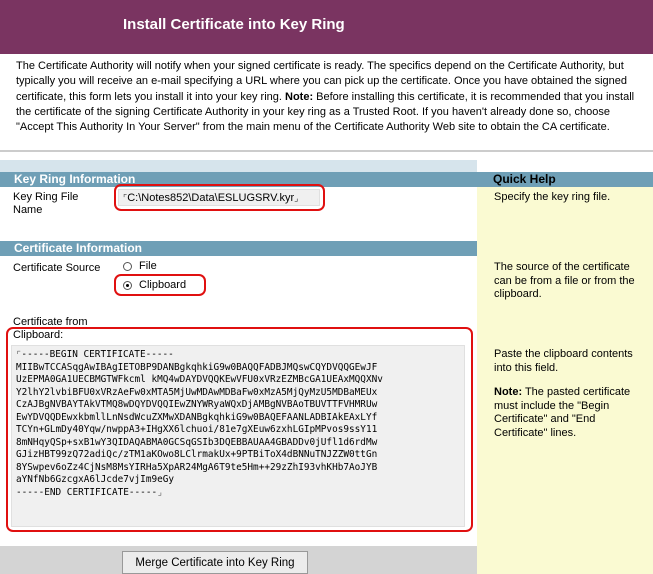  Describe the element at coordinates (57, 268) in the screenshot. I see `cert-source-label: Certificate Source` at that location.